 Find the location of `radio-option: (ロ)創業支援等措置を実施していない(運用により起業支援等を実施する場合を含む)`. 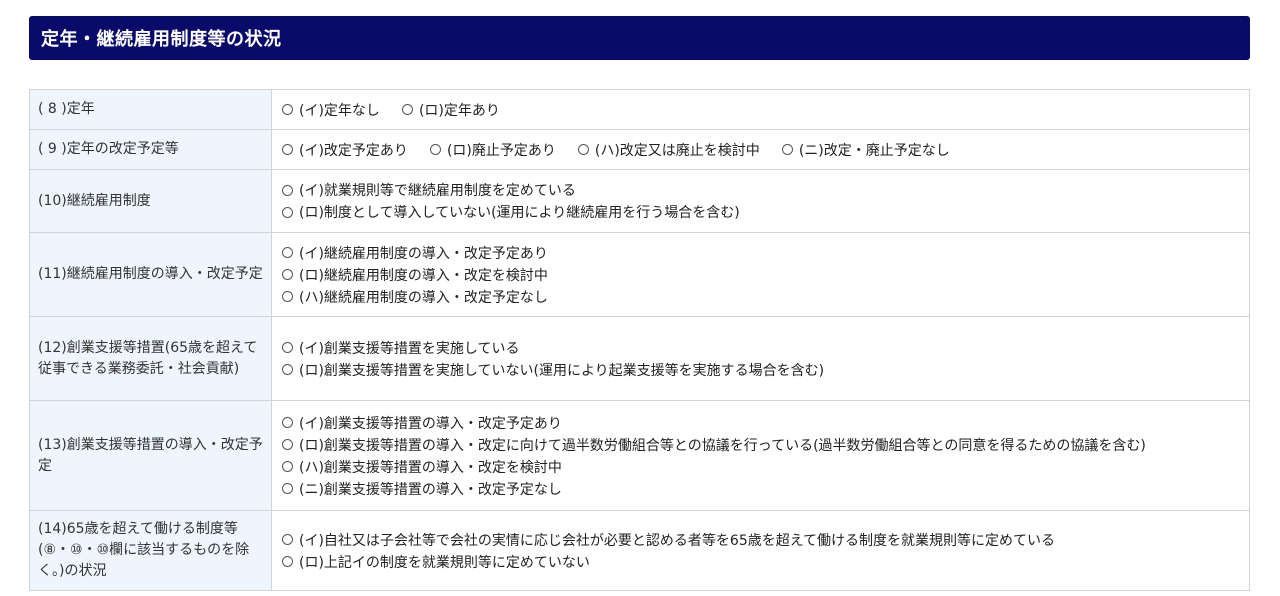

radio-option: (ロ)創業支援等措置を実施していない(運用により起業支援等を実施する場合を含む) is located at coordinates (553, 370).